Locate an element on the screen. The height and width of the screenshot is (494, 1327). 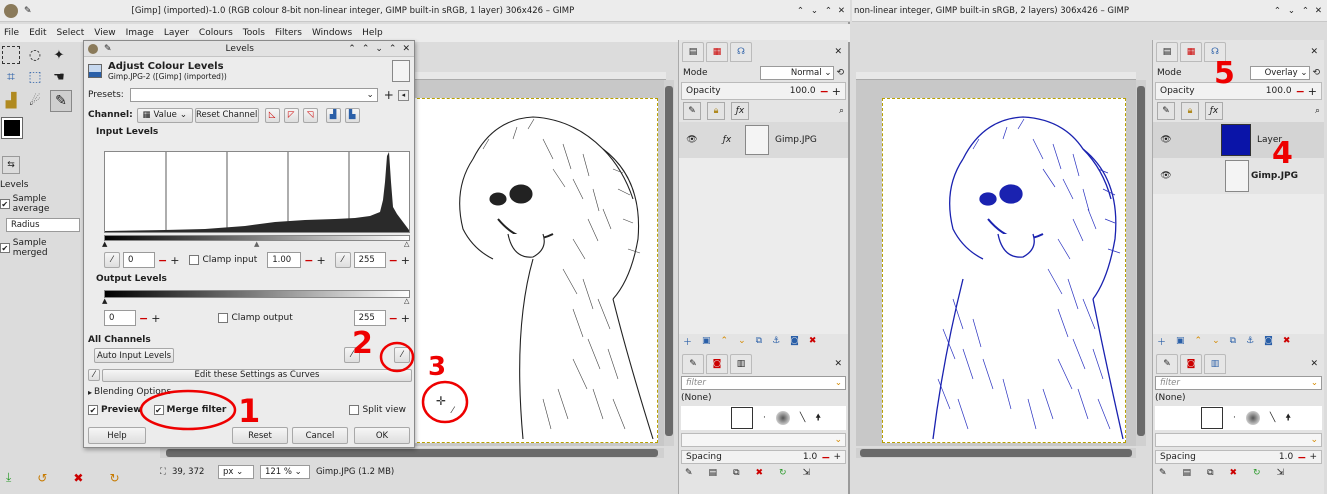
transform-tool-icon: ⬚ is located at coordinates (35, 77).